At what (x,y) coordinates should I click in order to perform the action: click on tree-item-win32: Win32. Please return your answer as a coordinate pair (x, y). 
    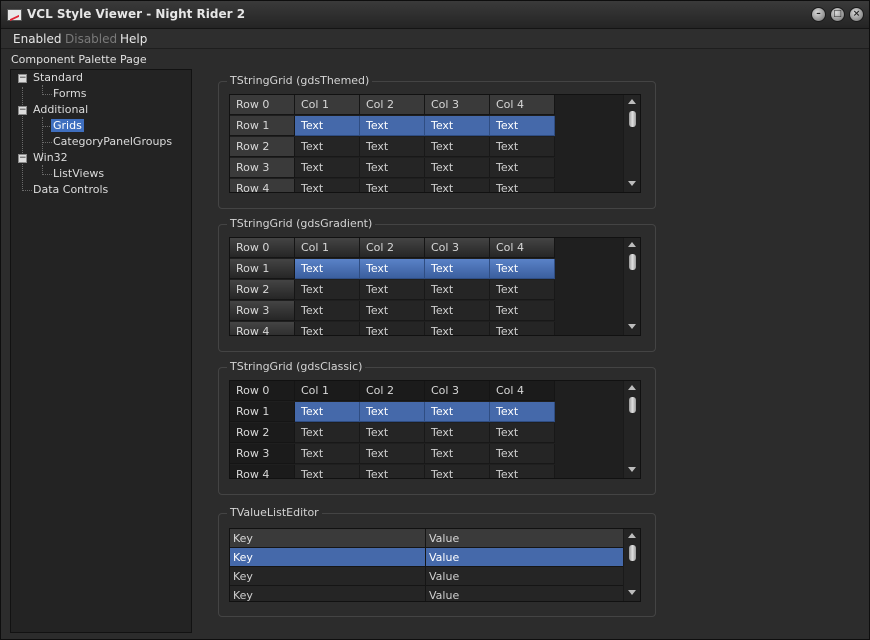
    Looking at the image, I should click on (50, 157).